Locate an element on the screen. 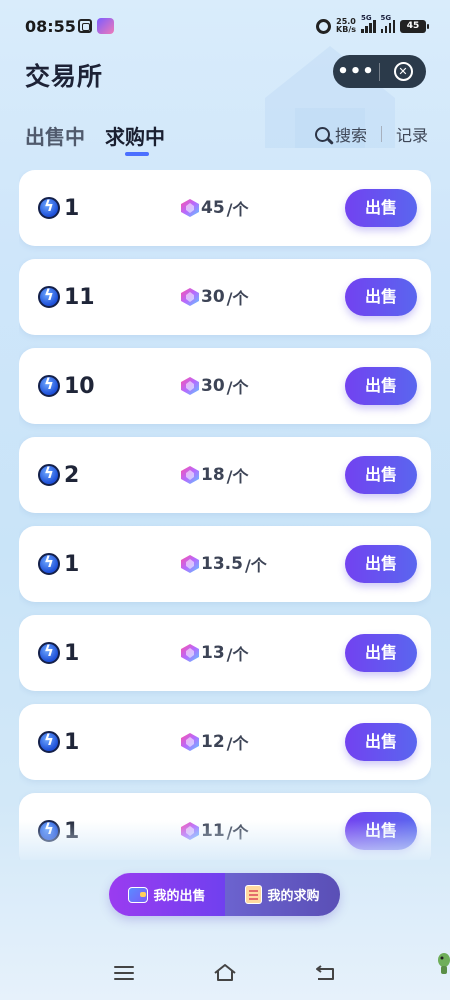 The width and height of the screenshot is (450, 1000). tab-buying: 求购中 is located at coordinates (135, 138).